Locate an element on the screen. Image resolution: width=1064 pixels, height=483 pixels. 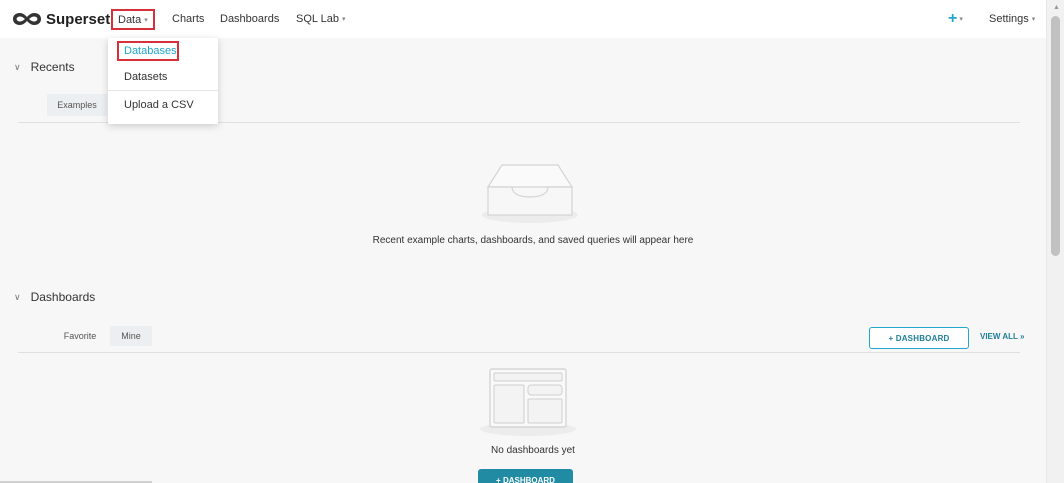
nav-dashboards-label: Dashboards is located at coordinates (250, 19).